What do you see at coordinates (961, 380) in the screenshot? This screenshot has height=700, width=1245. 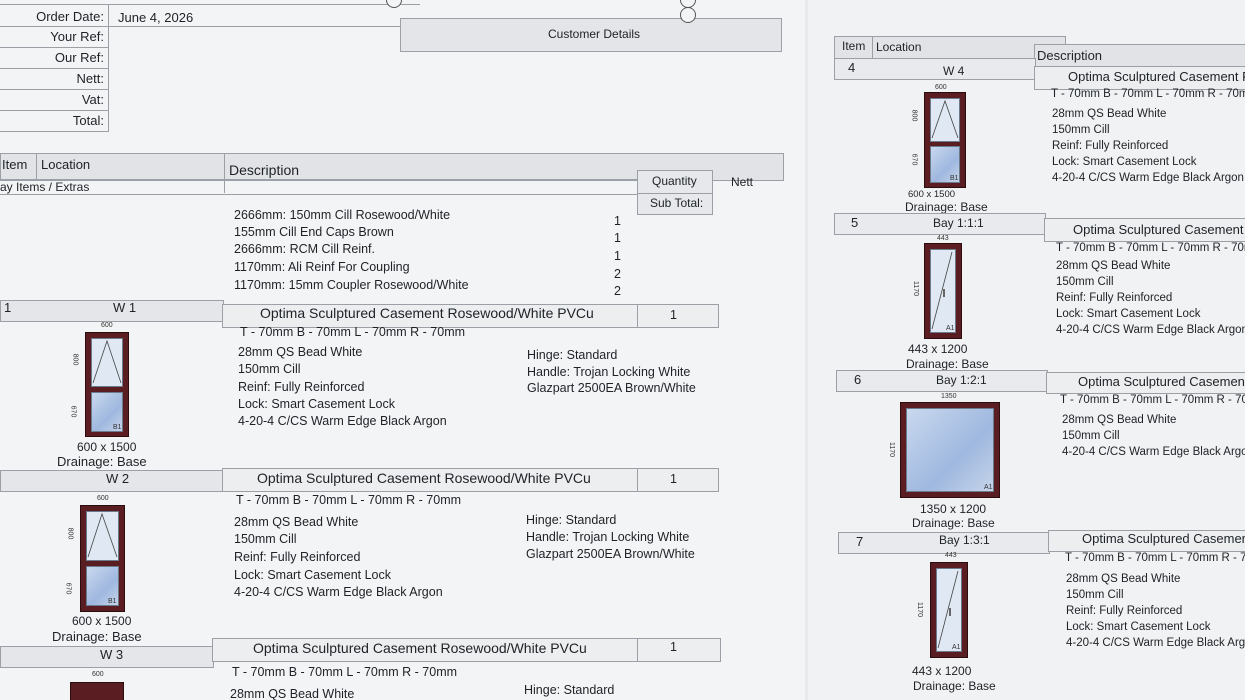 I see `location-value: Bay 1:2:1` at bounding box center [961, 380].